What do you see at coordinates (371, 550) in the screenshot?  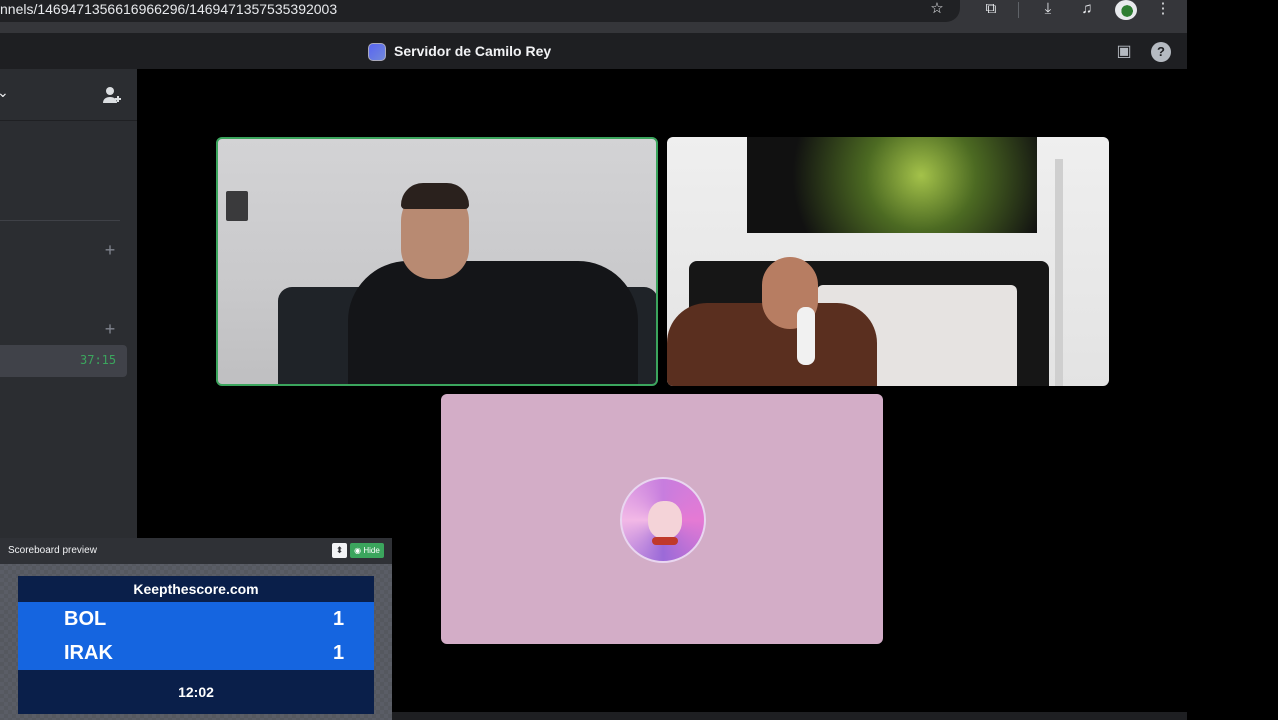 I see `hide-label: Hide` at bounding box center [371, 550].